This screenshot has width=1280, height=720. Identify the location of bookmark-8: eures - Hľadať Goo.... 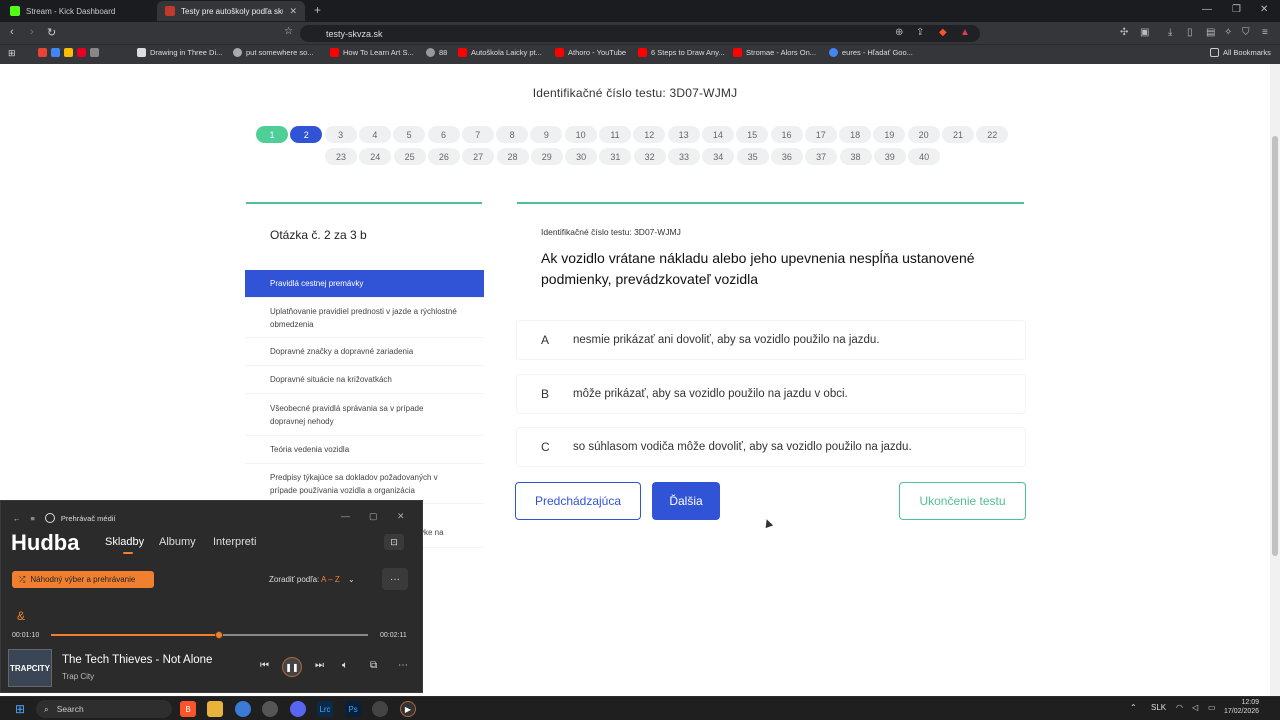
(871, 52).